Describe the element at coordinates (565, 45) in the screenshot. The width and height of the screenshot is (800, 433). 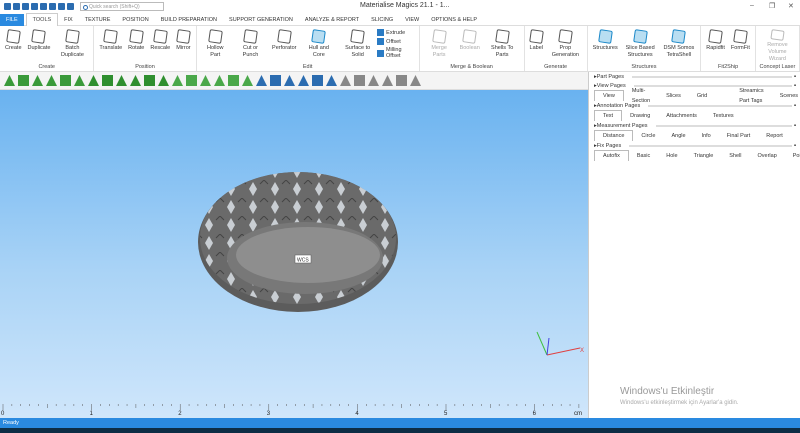
I see `prop-generation-button: Prop Generation` at that location.